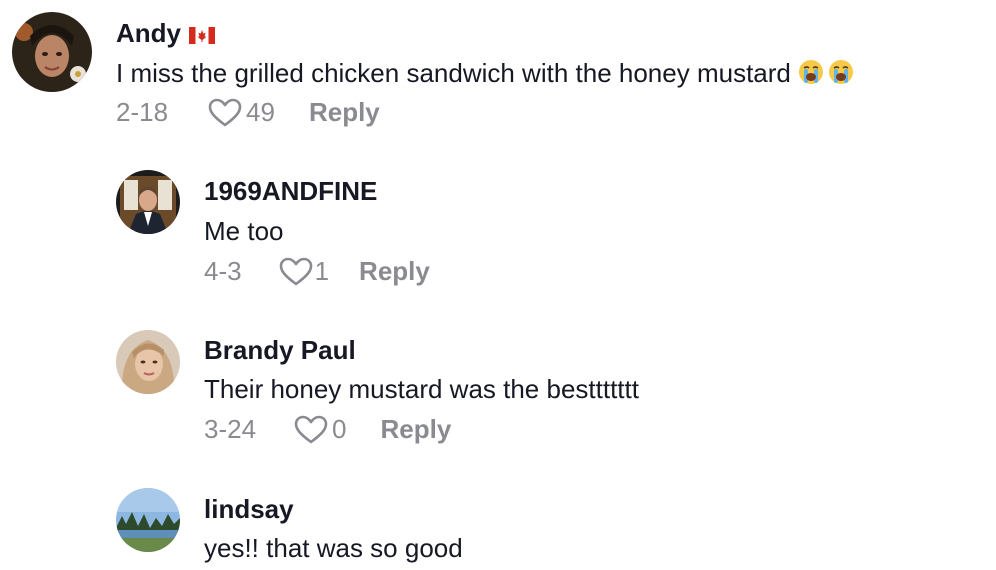 This screenshot has width=996, height=570. I want to click on comment-meta: 2-18 49 Reply, so click(248, 112).